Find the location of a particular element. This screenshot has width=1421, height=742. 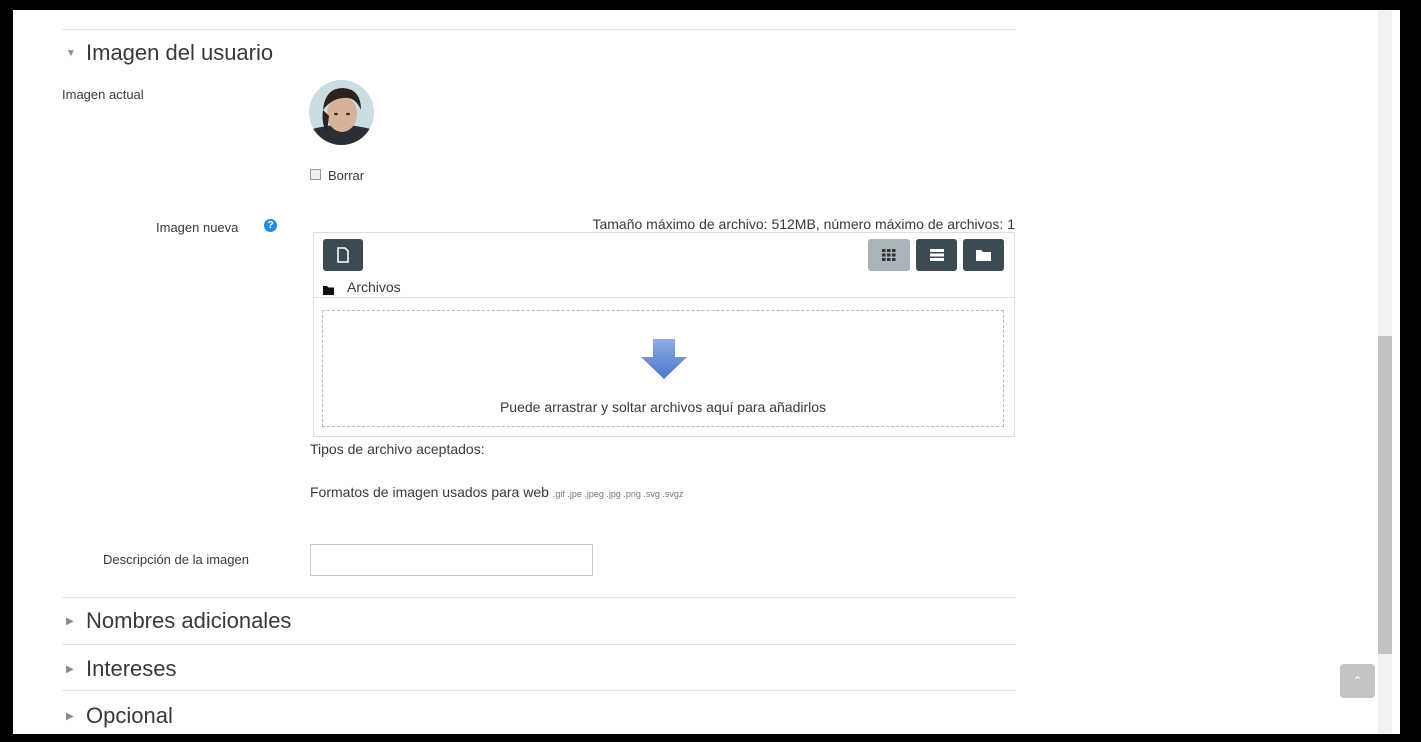

section-title: Opcional is located at coordinates (129, 715).